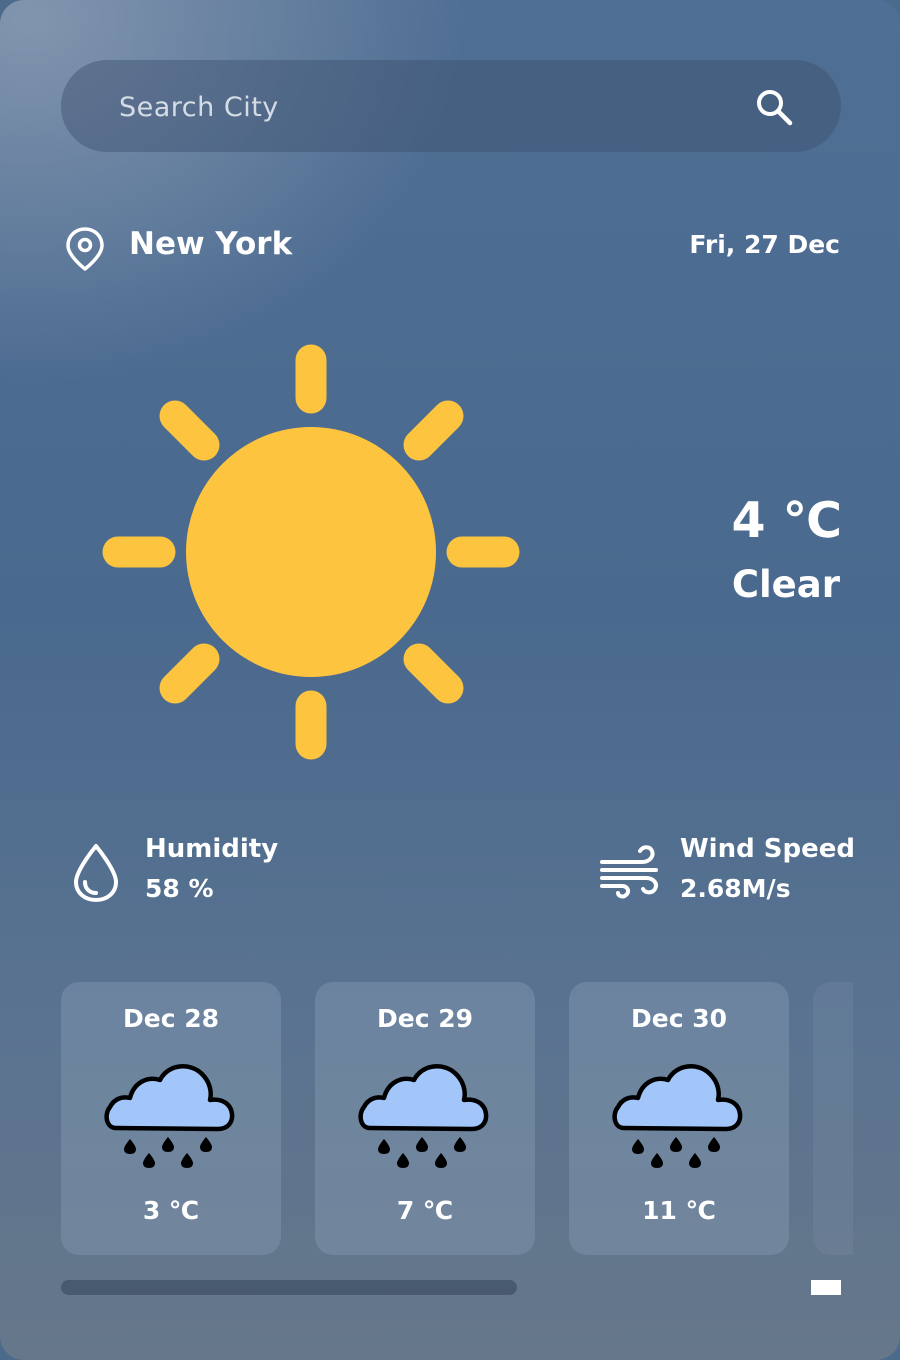  Describe the element at coordinates (735, 888) in the screenshot. I see `wind-speed-value: 2.68M/s` at that location.